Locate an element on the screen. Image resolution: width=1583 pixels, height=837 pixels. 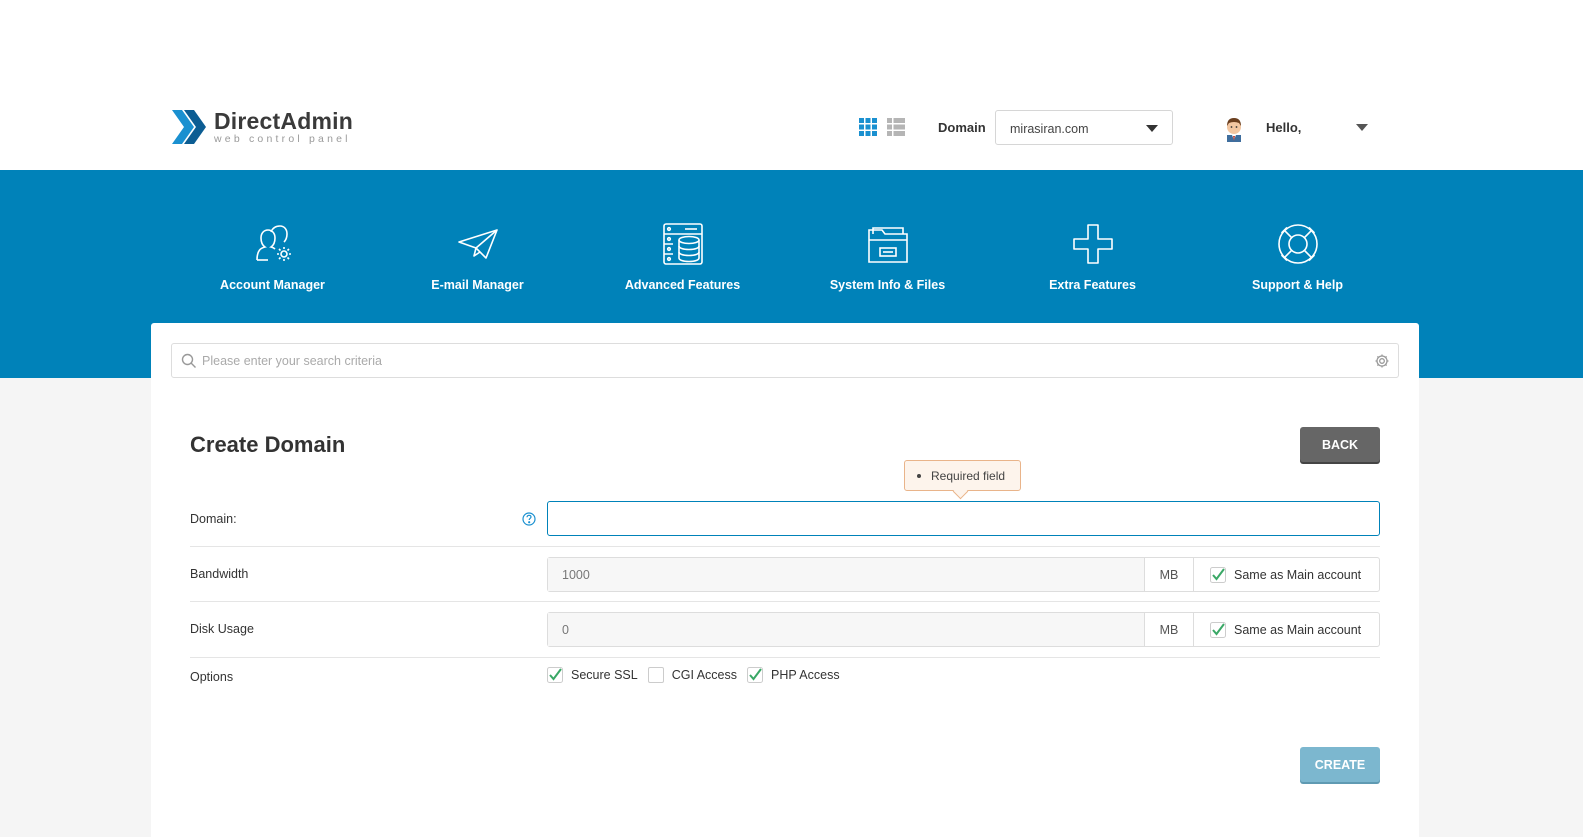
domain-select: mirasiran.com is located at coordinates (1084, 127).